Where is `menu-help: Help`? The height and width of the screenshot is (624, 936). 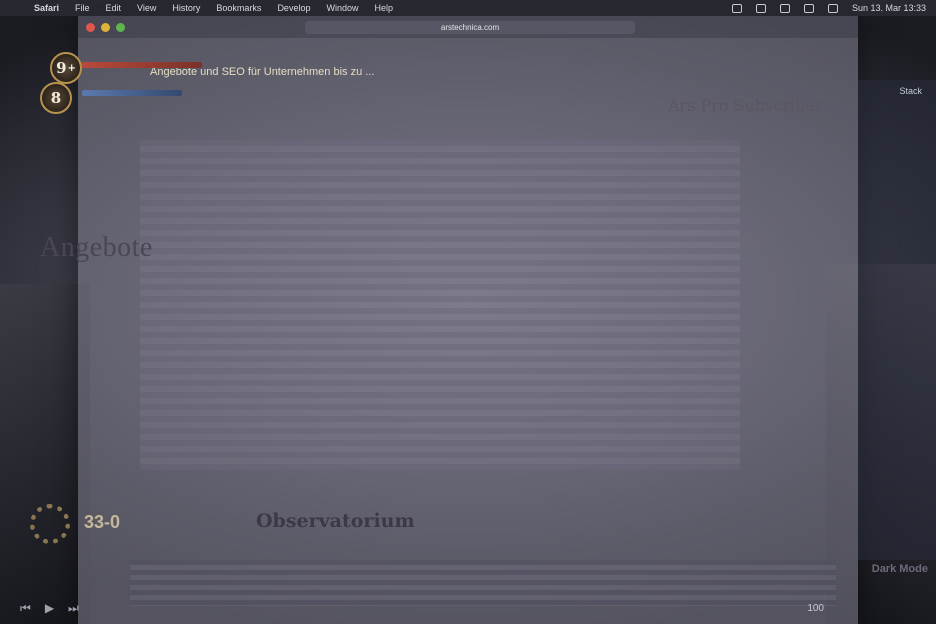 menu-help: Help is located at coordinates (383, 8).